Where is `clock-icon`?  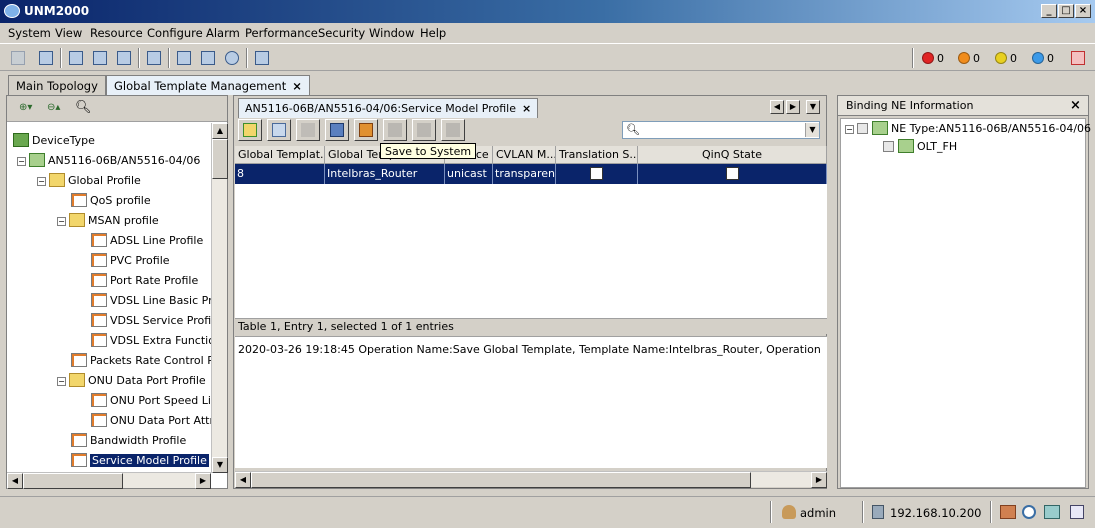
clock-icon is located at coordinates (1029, 512).